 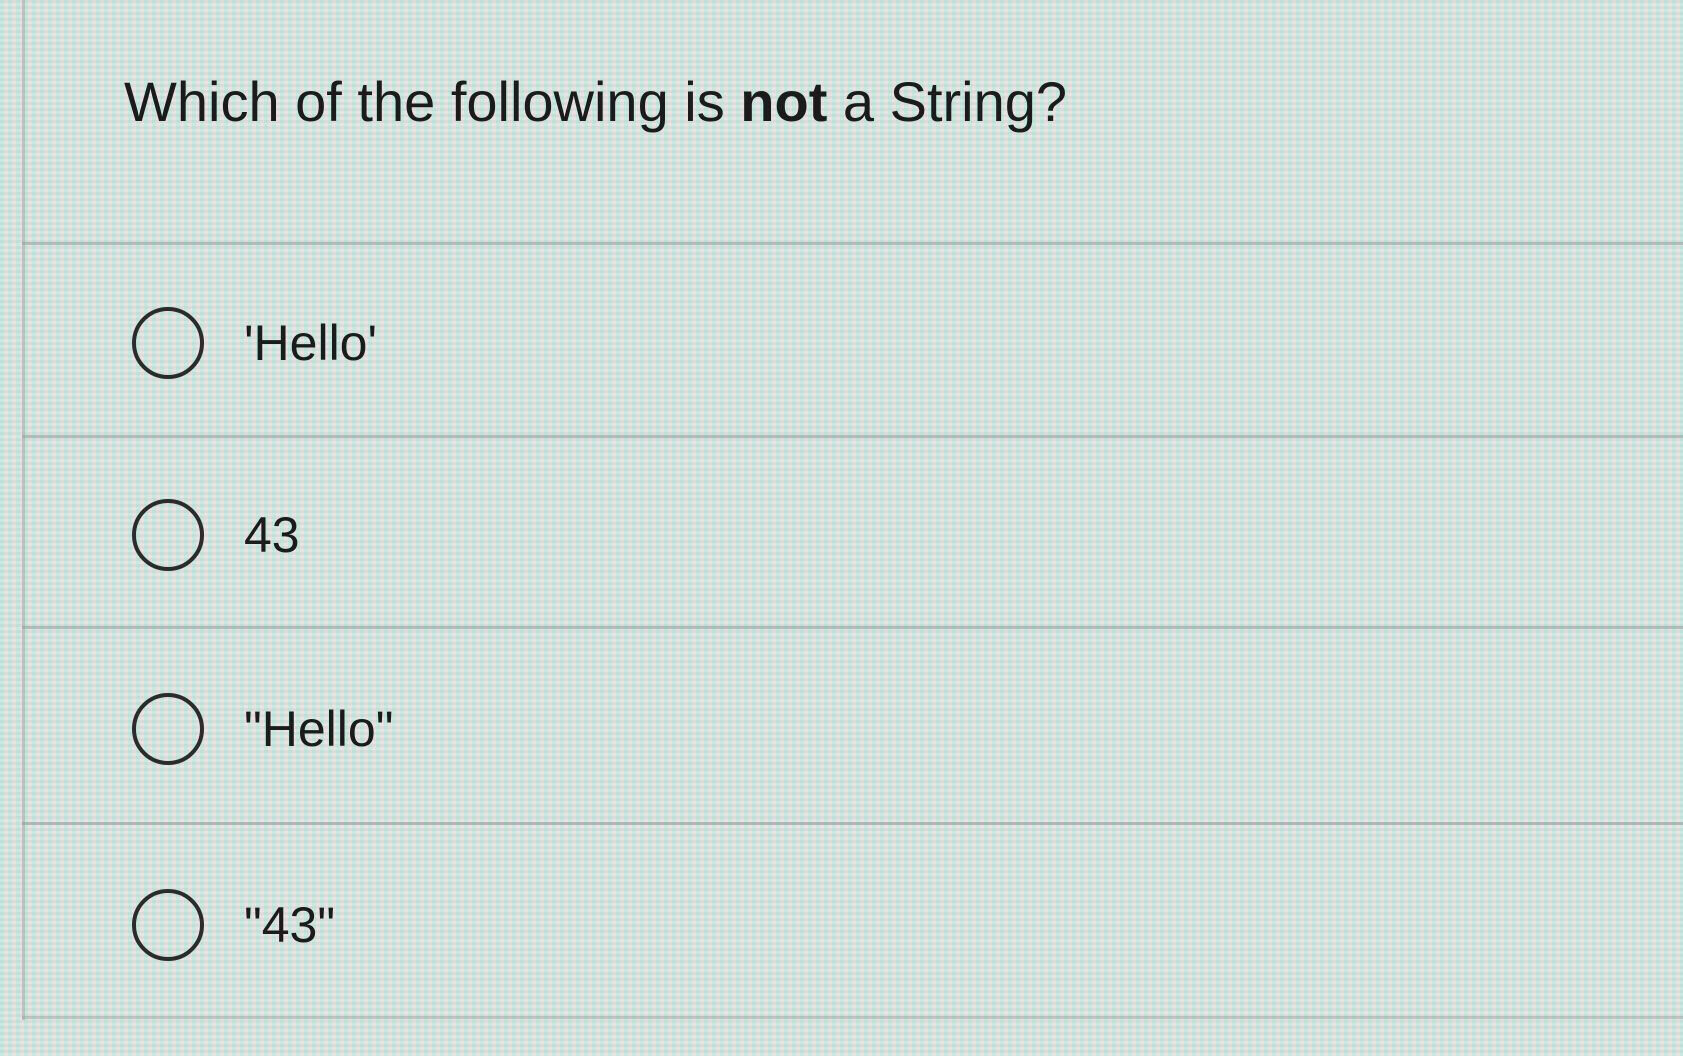 I want to click on answer-option: "43", so click(x=233, y=925).